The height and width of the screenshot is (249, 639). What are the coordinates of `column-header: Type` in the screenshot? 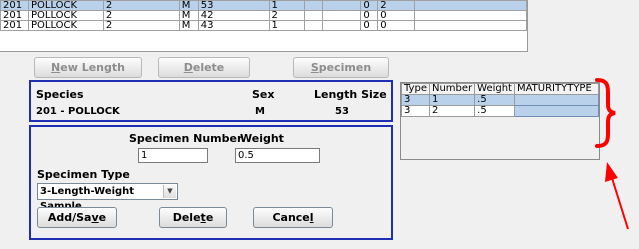 It's located at (415, 89).